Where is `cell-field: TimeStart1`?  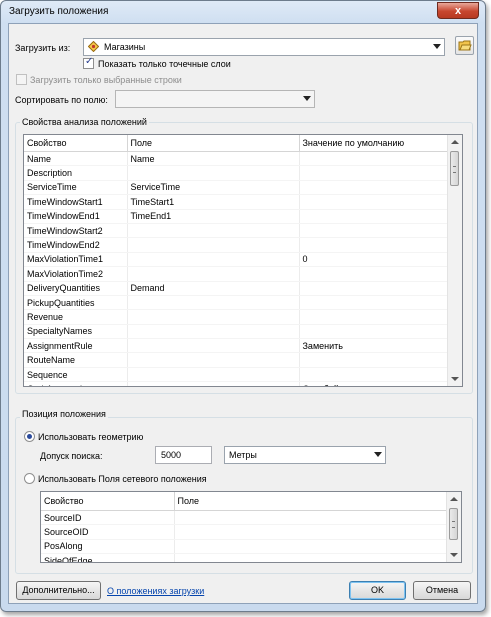 cell-field: TimeStart1 is located at coordinates (213, 202).